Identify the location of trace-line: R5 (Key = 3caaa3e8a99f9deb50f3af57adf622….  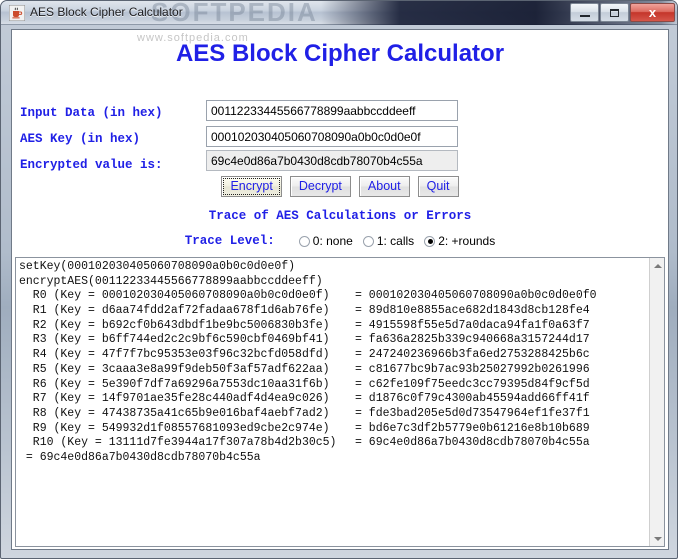
(334, 370).